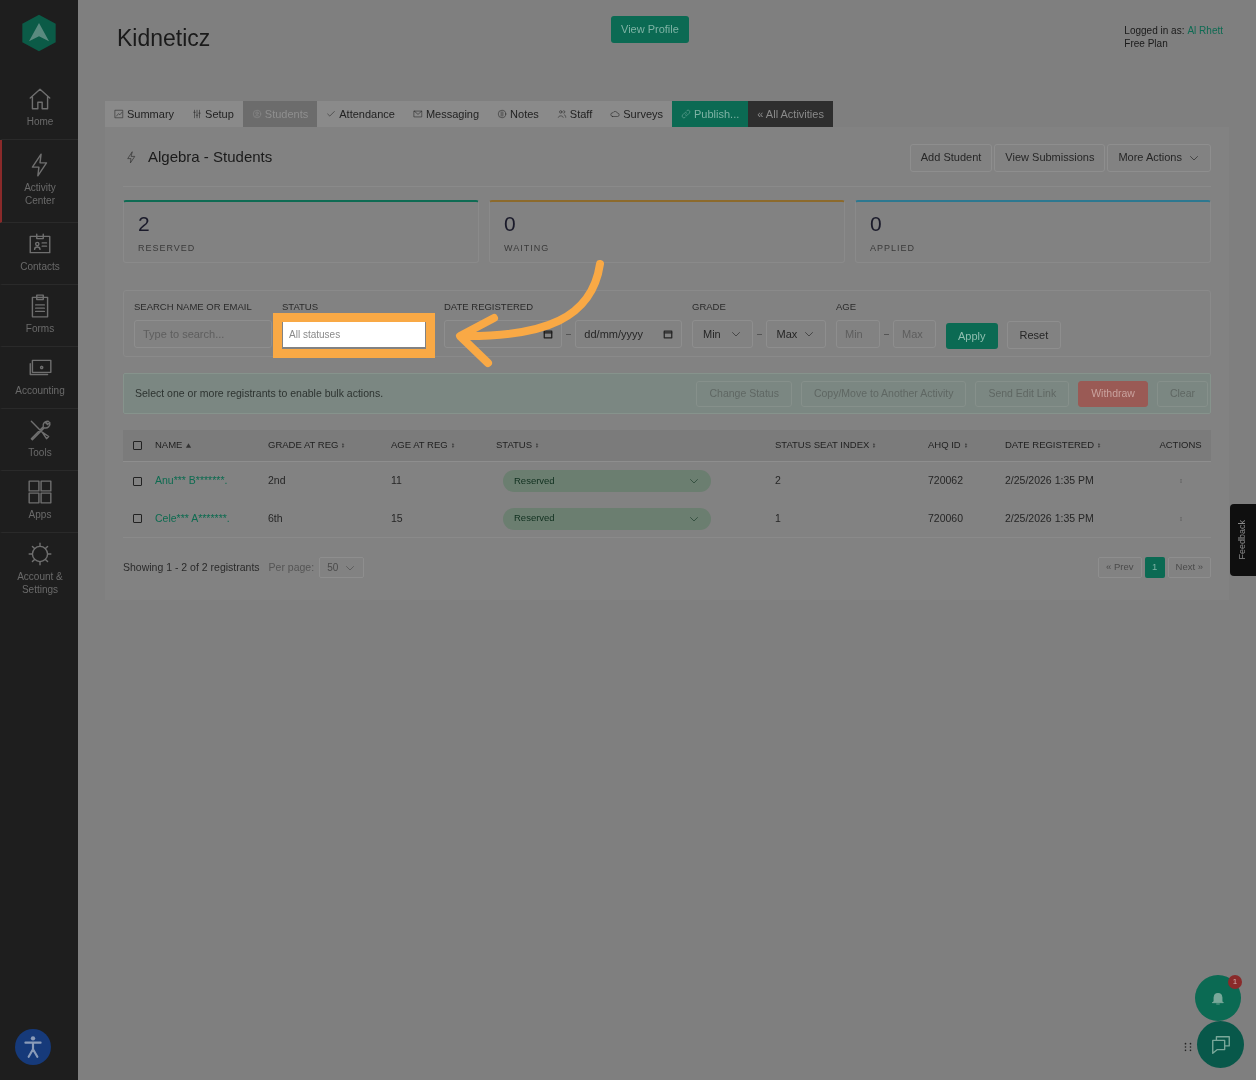 The width and height of the screenshot is (1256, 1080). What do you see at coordinates (951, 157) in the screenshot?
I see `action-button: Add Student` at bounding box center [951, 157].